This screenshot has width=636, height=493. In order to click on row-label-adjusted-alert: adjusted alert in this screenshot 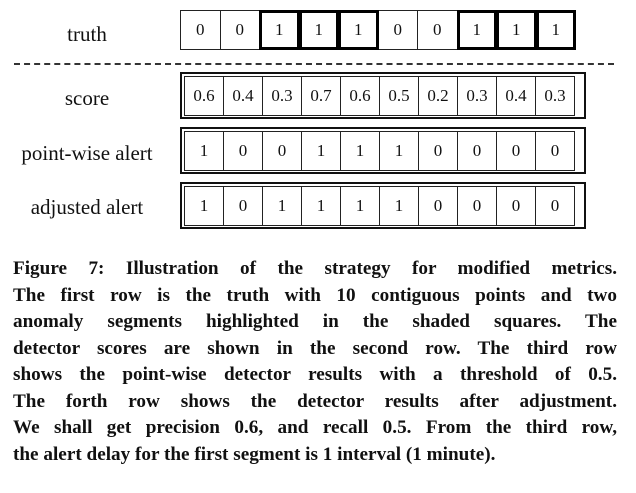, I will do `click(87, 207)`.